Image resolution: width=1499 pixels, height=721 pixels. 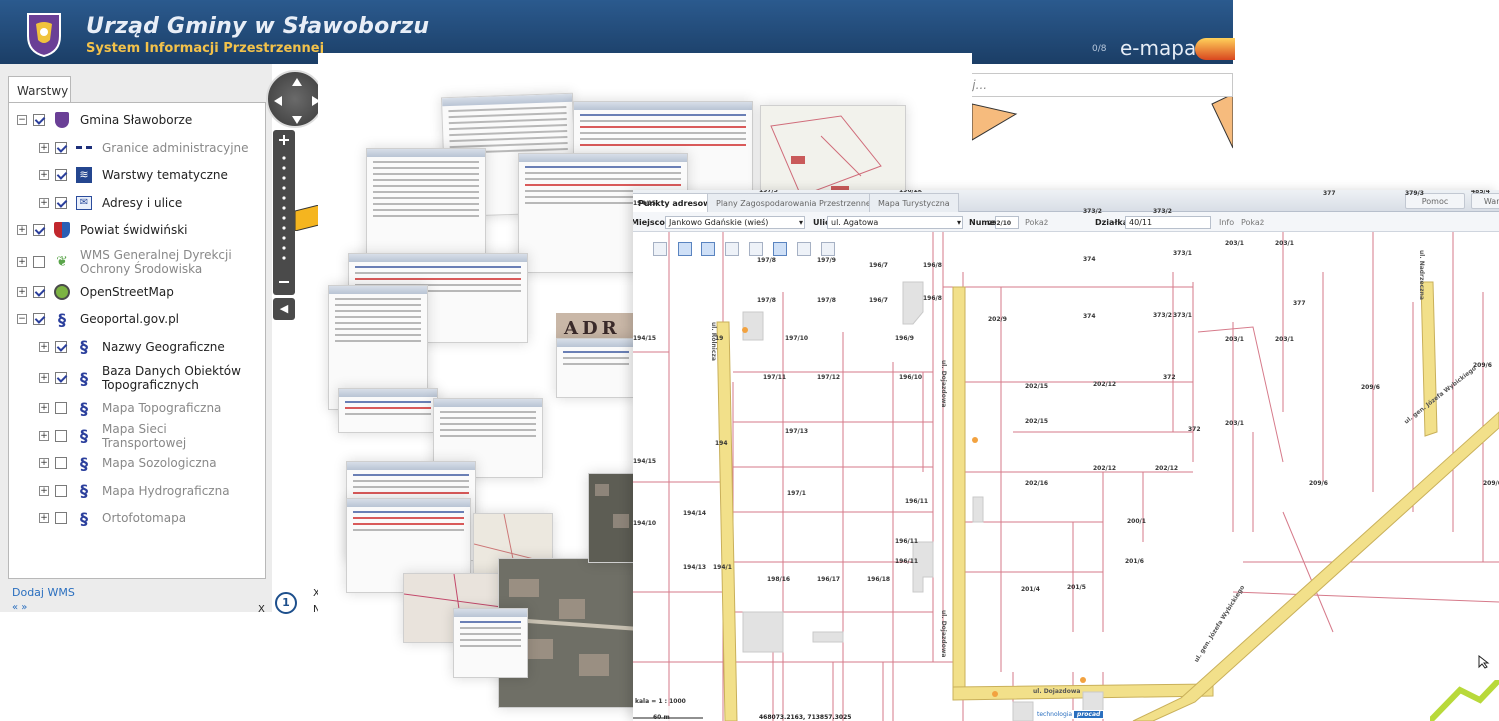 I want to click on layer-row: + § Nazwy Geograficzne, so click(x=132, y=347).